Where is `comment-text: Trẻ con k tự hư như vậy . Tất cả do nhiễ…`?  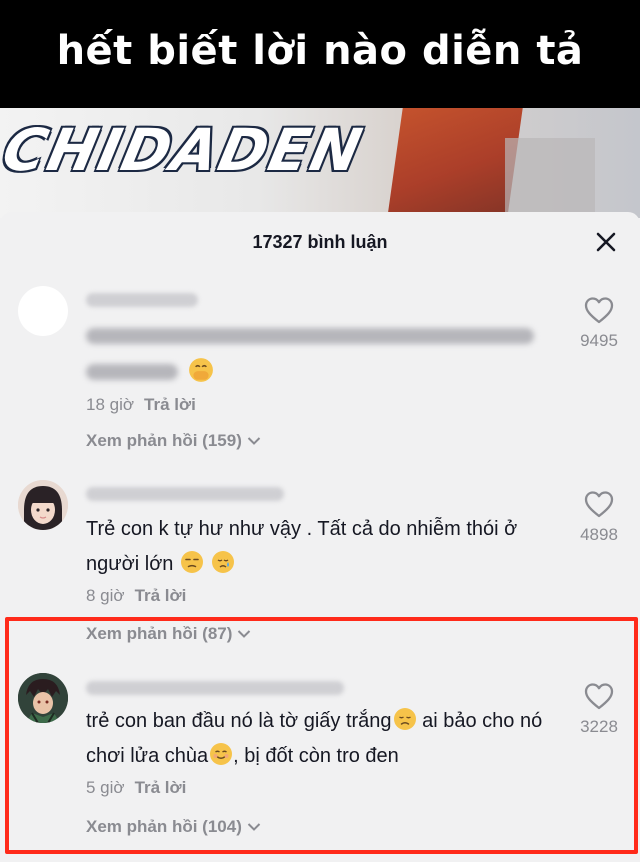
comment-text: Trẻ con k tự hư như vậy . Tất cả do nhiễ… is located at coordinates (326, 547).